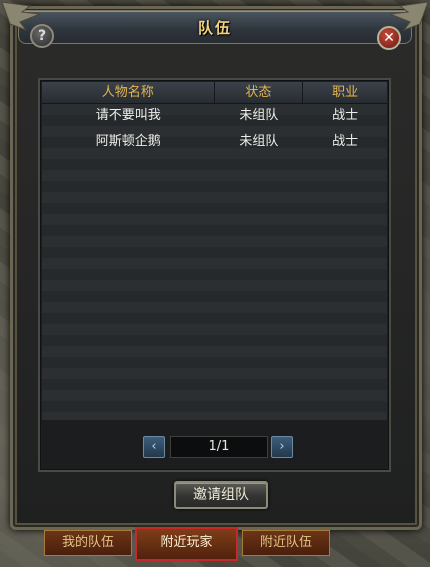 The width and height of the screenshot is (430, 567). I want to click on column-header-name: 人物名称, so click(128, 92).